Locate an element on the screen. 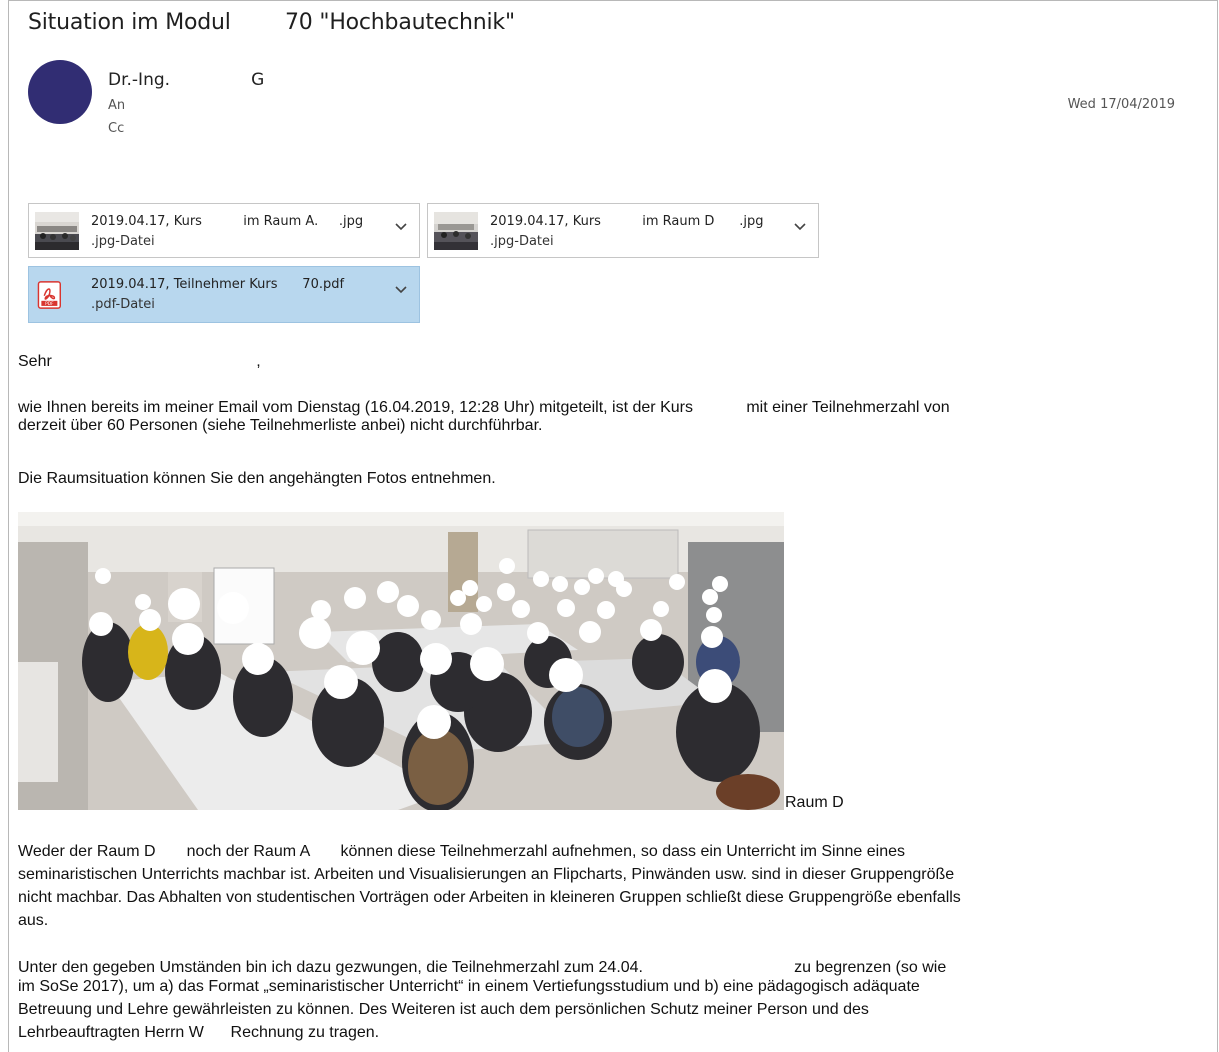 Image resolution: width=1219 pixels, height=1052 pixels. photo-caption: Raum D is located at coordinates (814, 802).